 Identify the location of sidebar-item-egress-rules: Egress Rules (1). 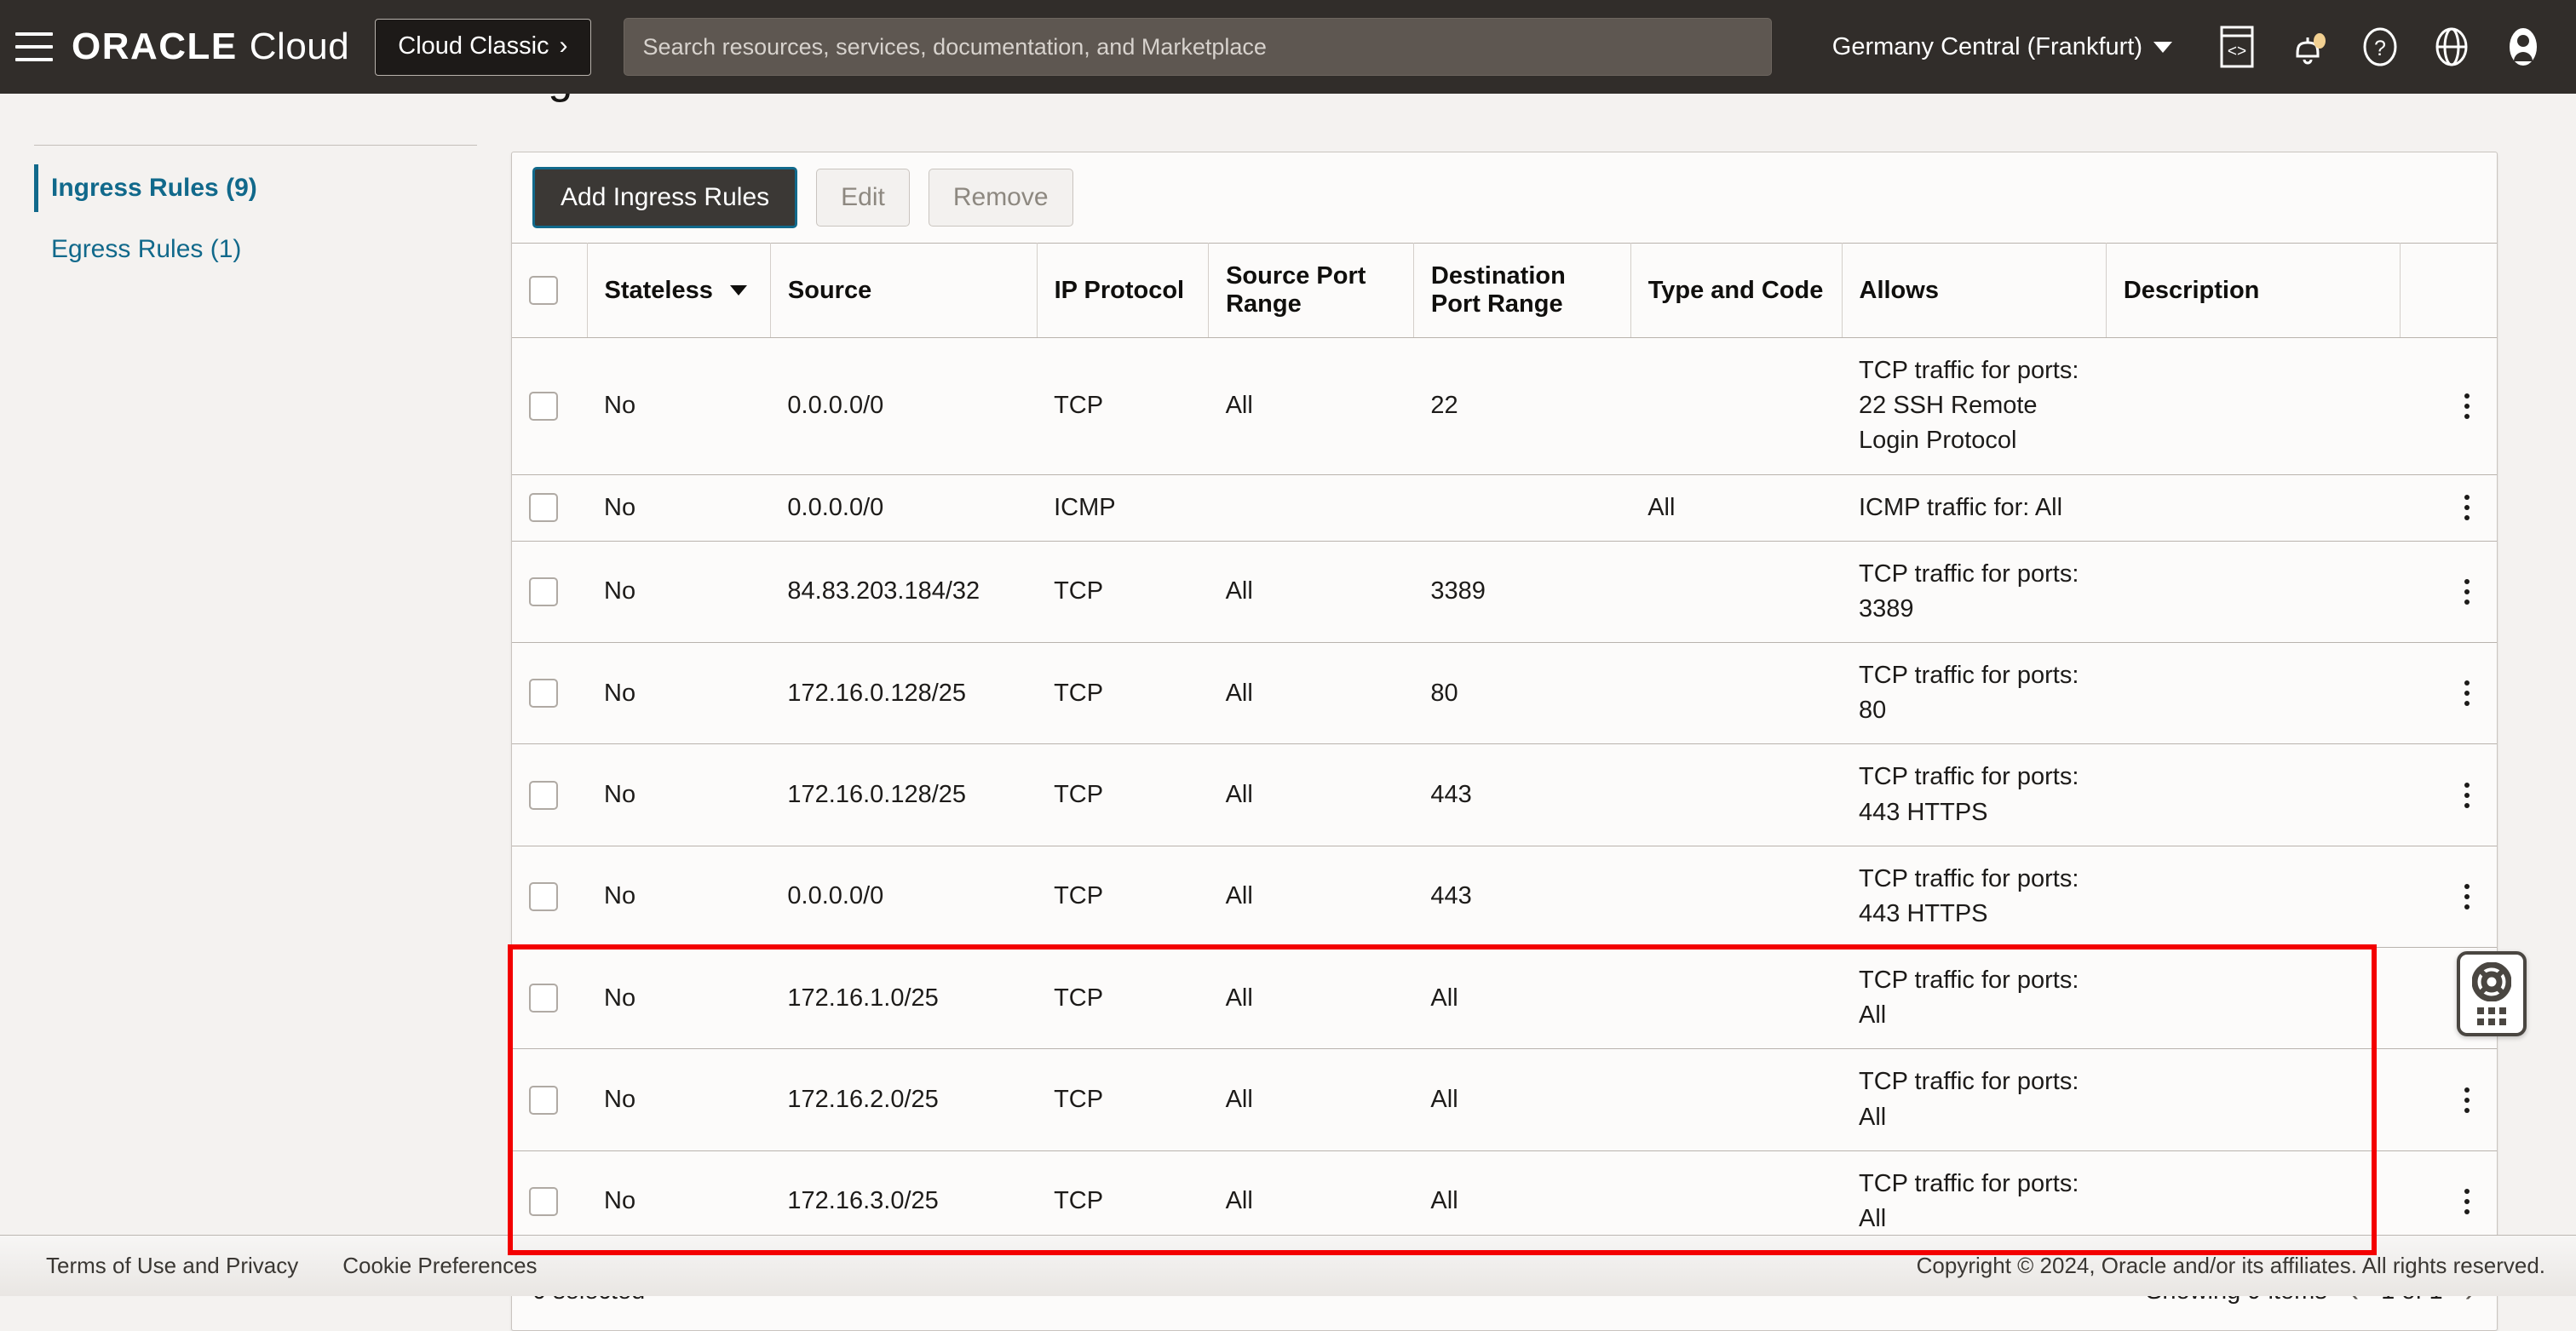
(256, 249).